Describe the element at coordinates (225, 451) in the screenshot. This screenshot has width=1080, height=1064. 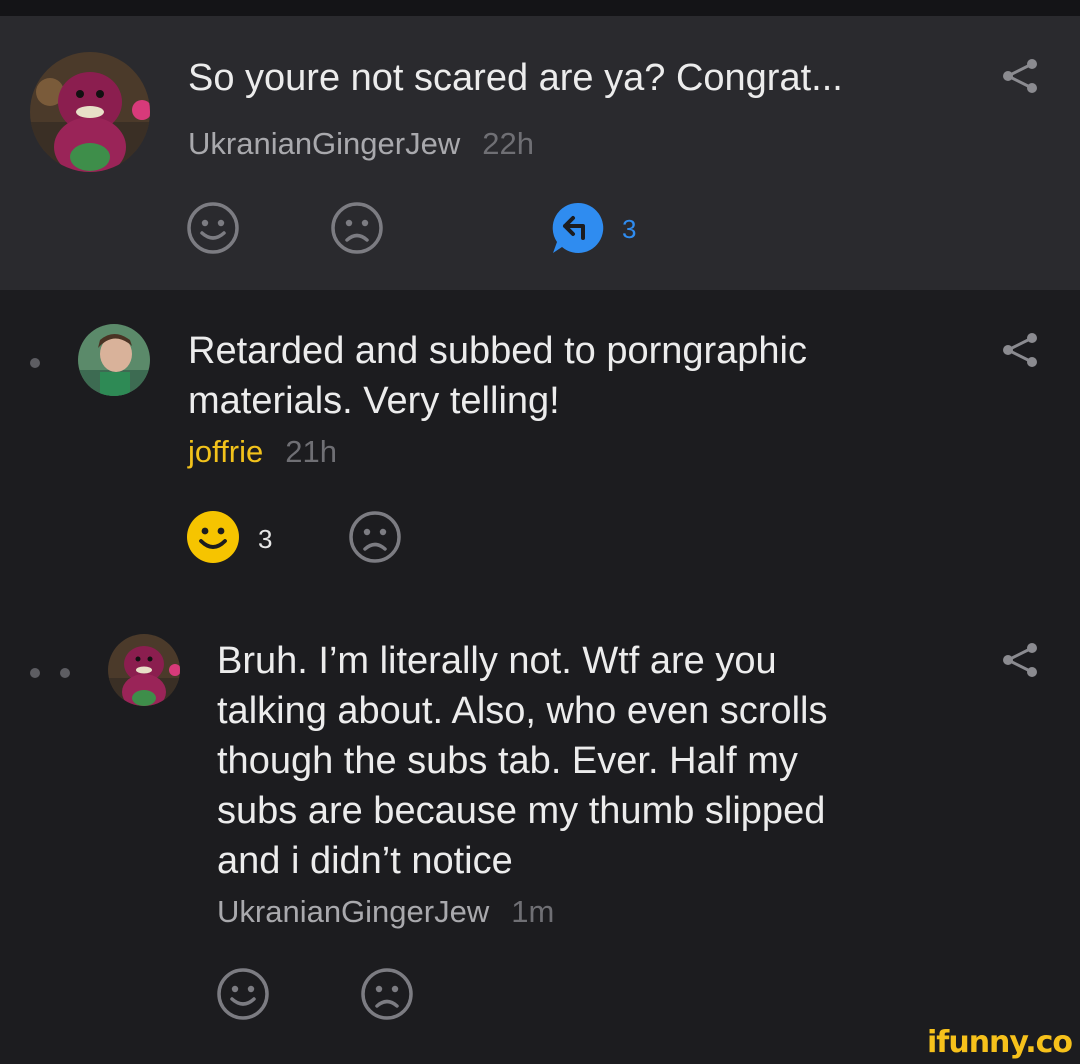
I see `comment-author: joffrie` at that location.